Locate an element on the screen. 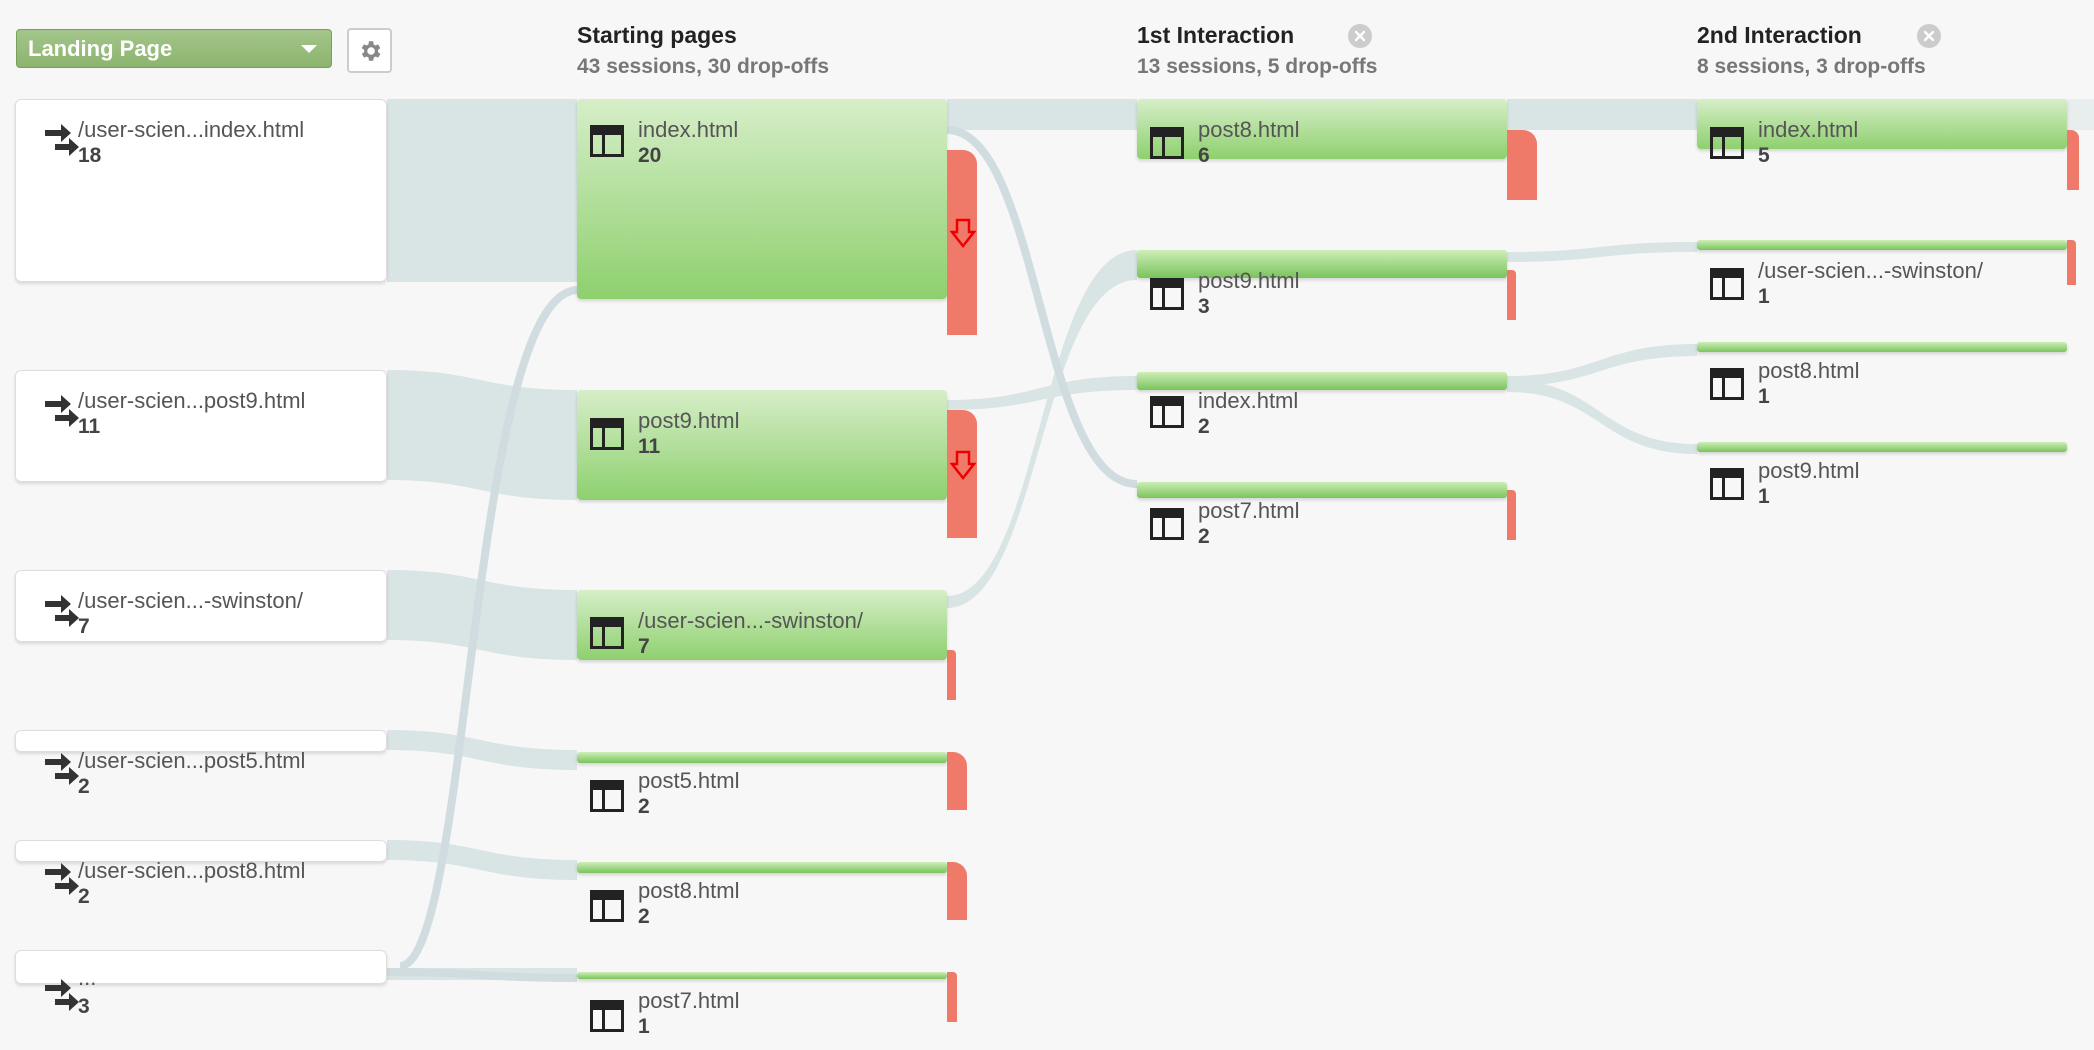 This screenshot has height=1050, width=2094. dropoff-arrow-icon is located at coordinates (963, 233).